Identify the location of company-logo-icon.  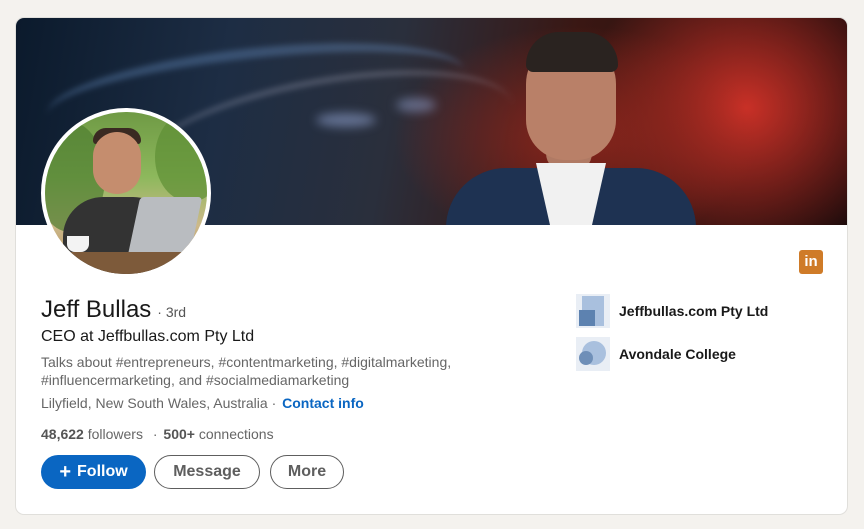
(593, 311).